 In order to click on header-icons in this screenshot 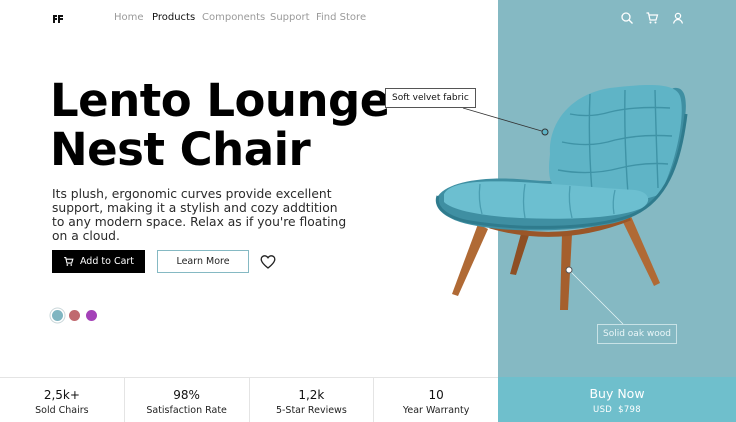, I will do `click(655, 17)`.